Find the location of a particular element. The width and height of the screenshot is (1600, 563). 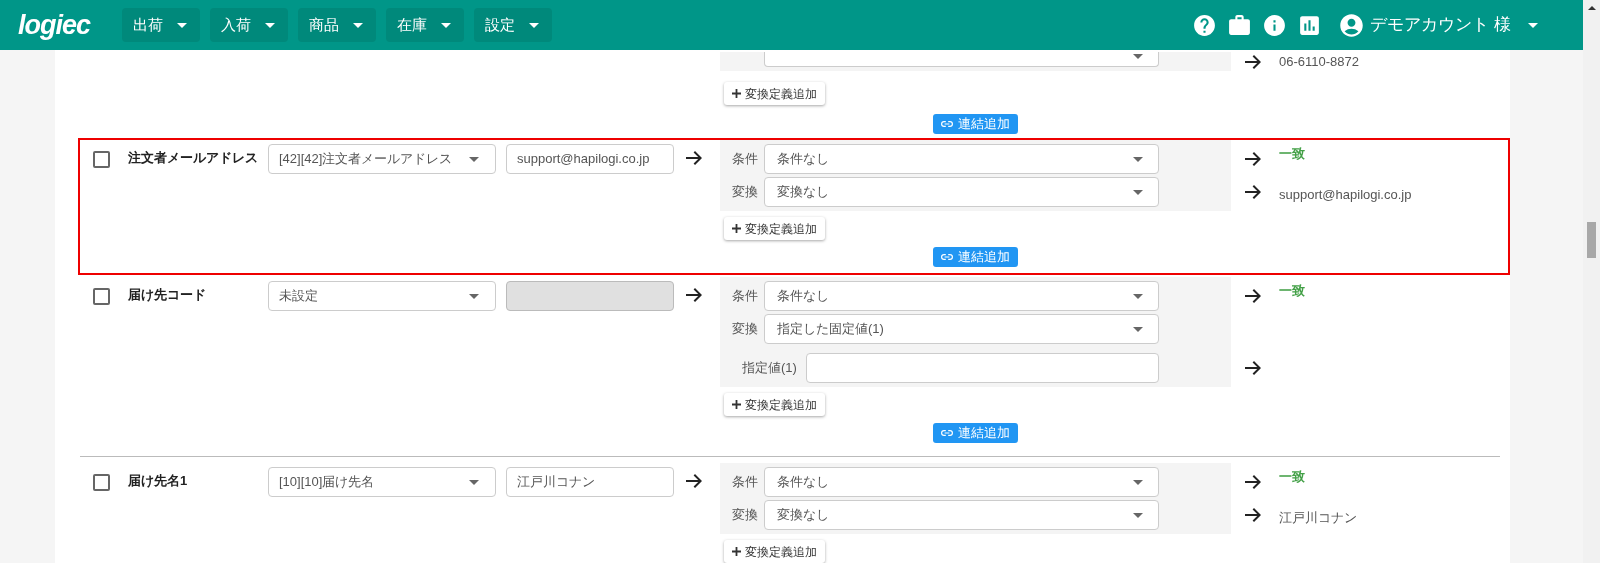

briefcase-icon is located at coordinates (1240, 25).